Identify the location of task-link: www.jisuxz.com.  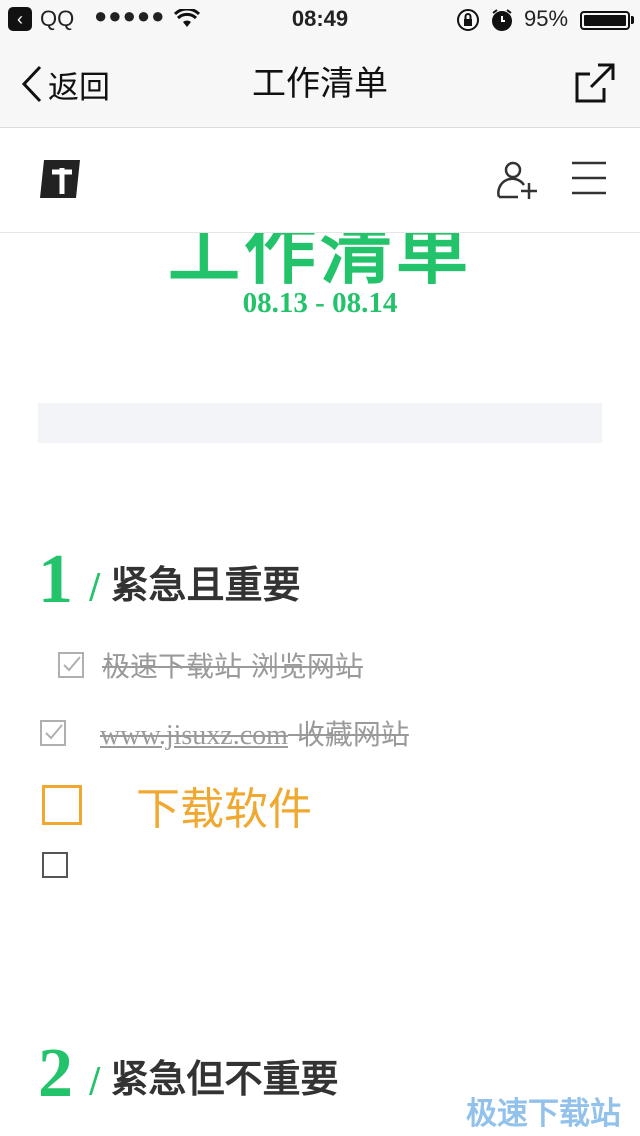
(194, 735).